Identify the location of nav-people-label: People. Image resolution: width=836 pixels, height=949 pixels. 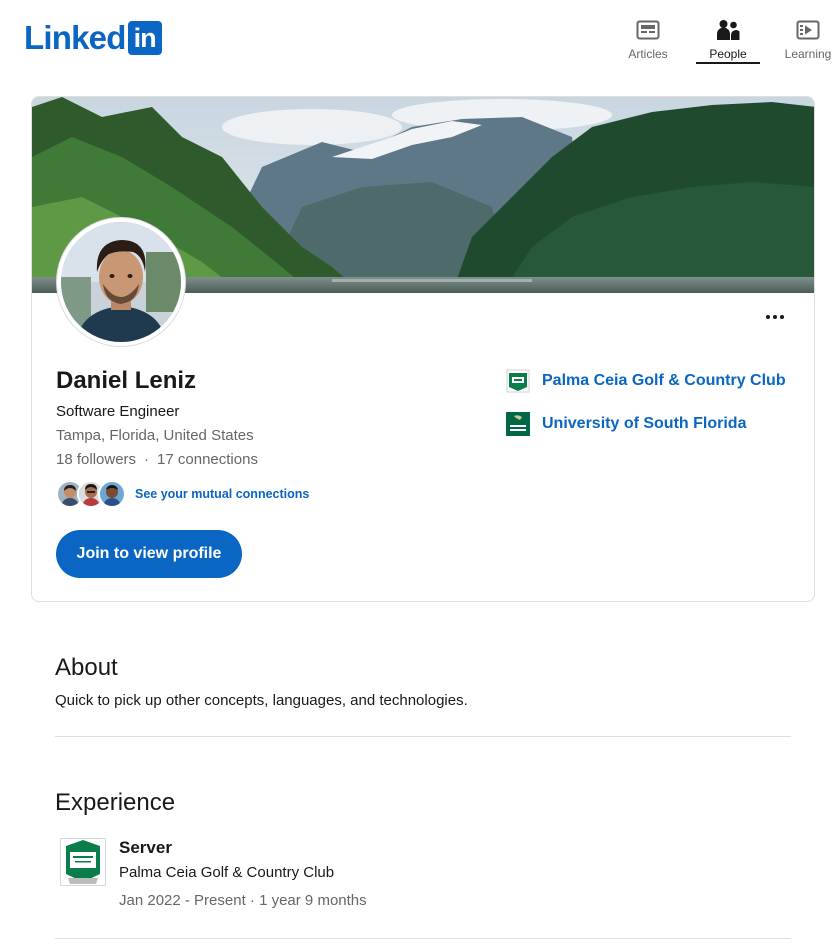
(728, 54).